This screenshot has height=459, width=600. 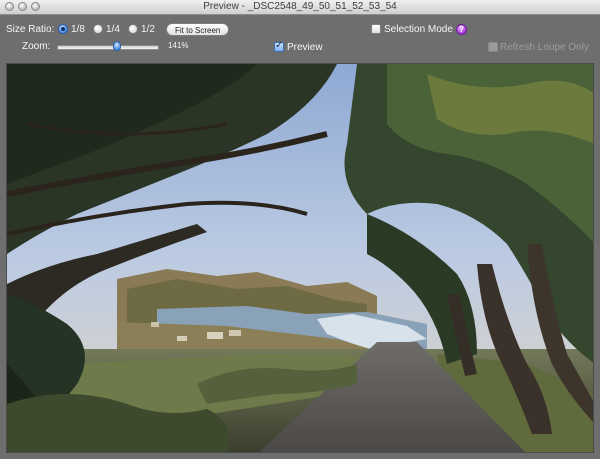 I want to click on zoom-label: Zoom:, so click(x=36, y=46).